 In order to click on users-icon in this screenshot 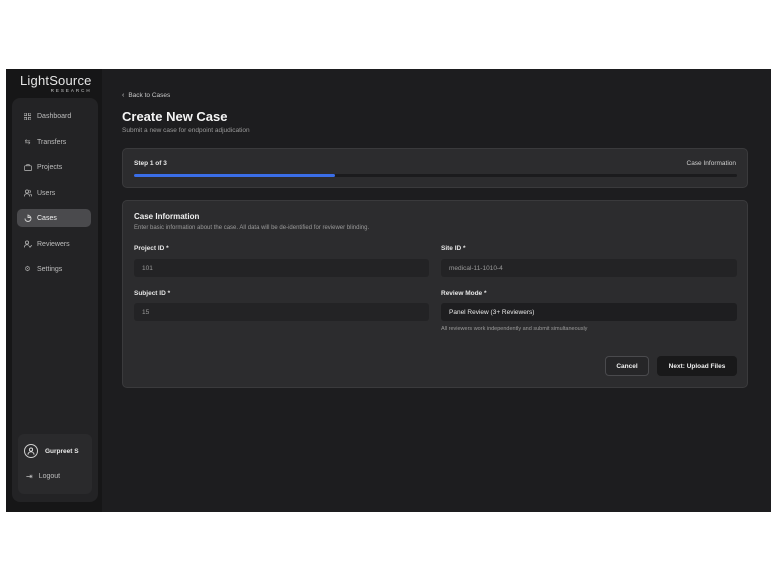, I will do `click(27, 193)`.